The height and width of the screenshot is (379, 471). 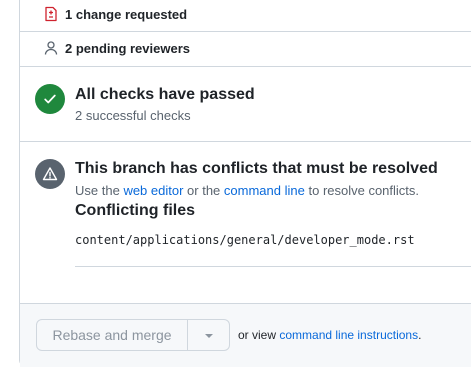 What do you see at coordinates (51, 14) in the screenshot?
I see `file-diff-icon` at bounding box center [51, 14].